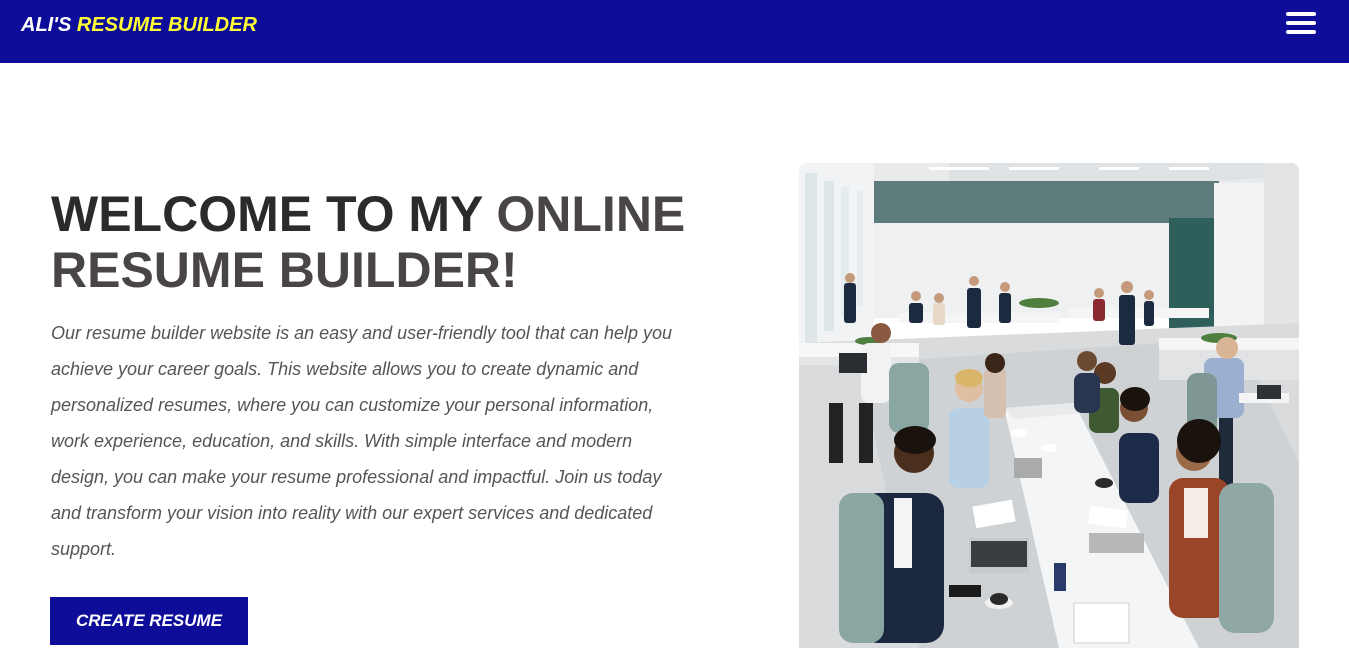 This screenshot has width=1349, height=648. Describe the element at coordinates (166, 25) in the screenshot. I see `brand-accent: RESUME BUILDER` at that location.